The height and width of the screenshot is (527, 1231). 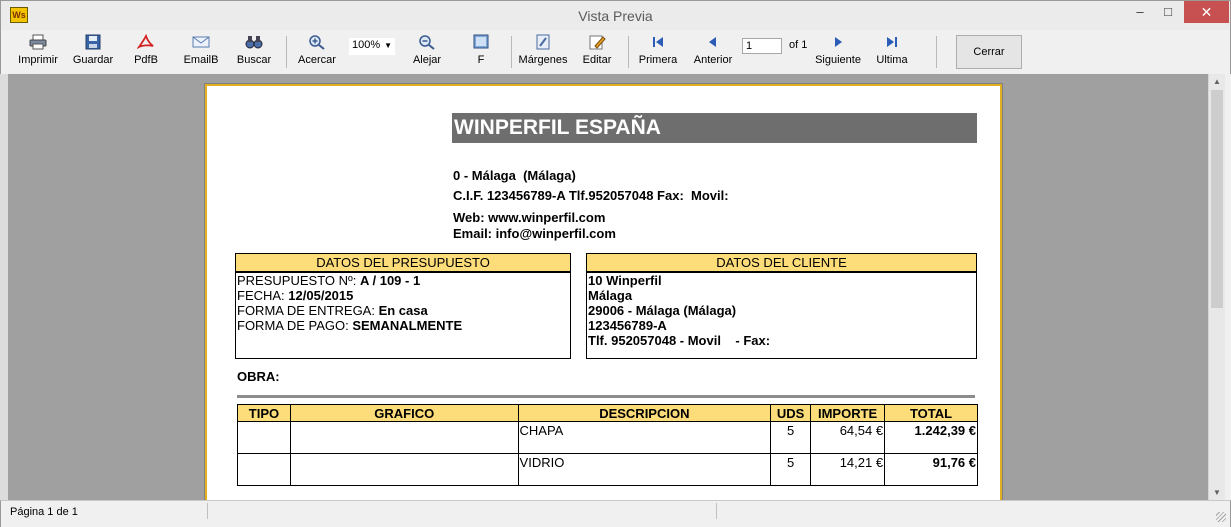 I want to click on client-city: Málaga, so click(x=610, y=295).